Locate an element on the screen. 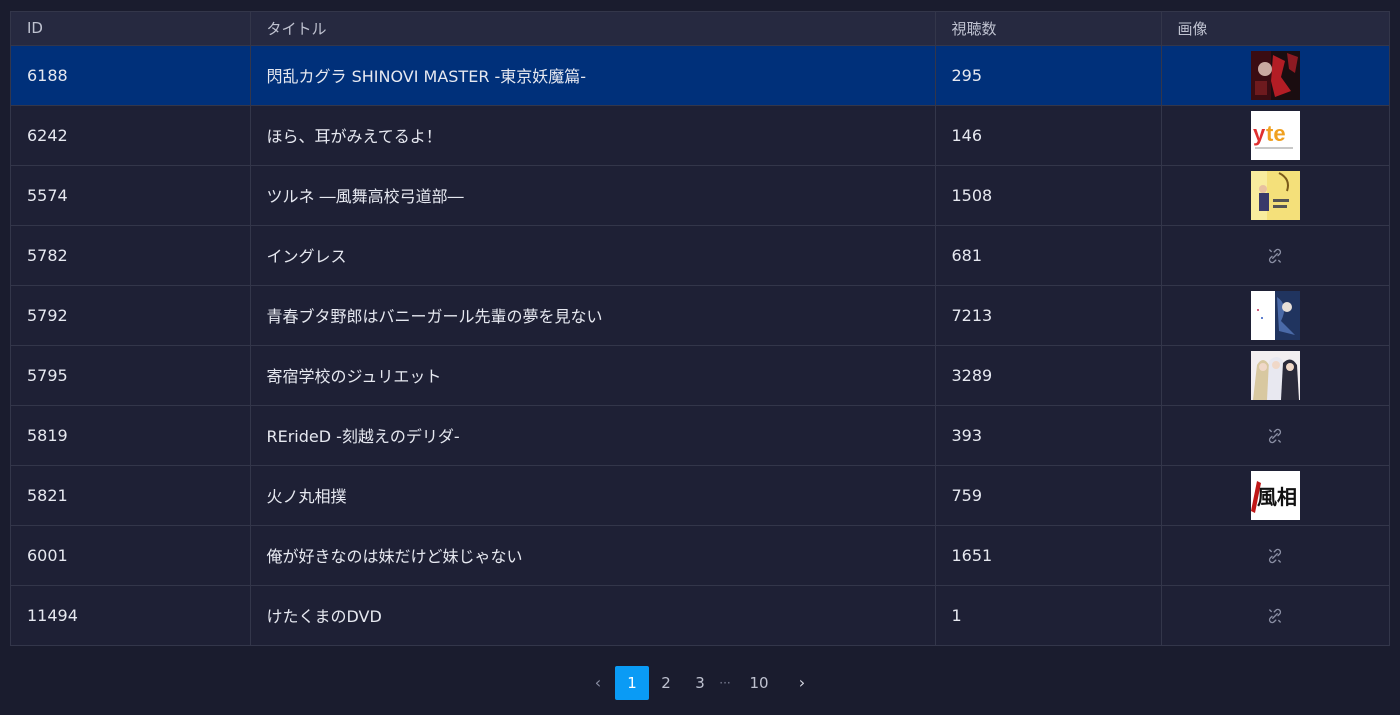 The width and height of the screenshot is (1400, 715). cell-title: RErideD -刻越えのデリダ- is located at coordinates (593, 435).